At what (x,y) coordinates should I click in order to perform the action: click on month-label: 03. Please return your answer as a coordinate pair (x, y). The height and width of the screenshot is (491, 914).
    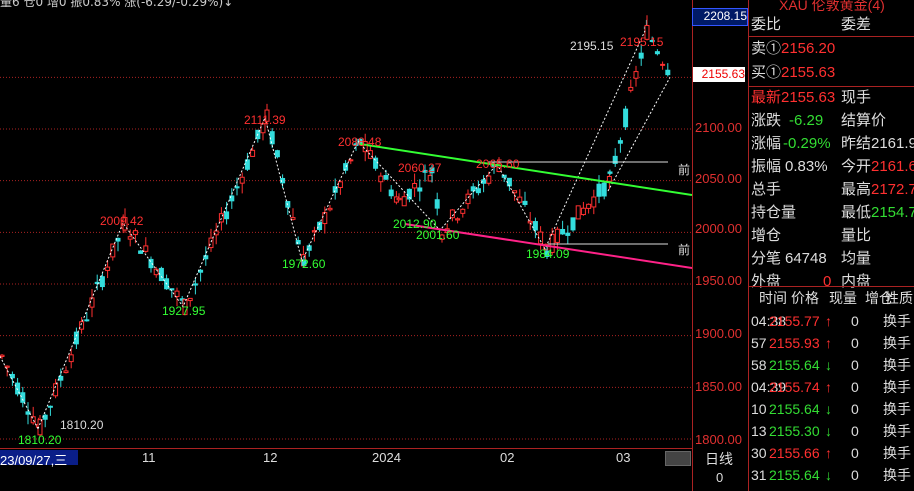
    Looking at the image, I should click on (623, 457).